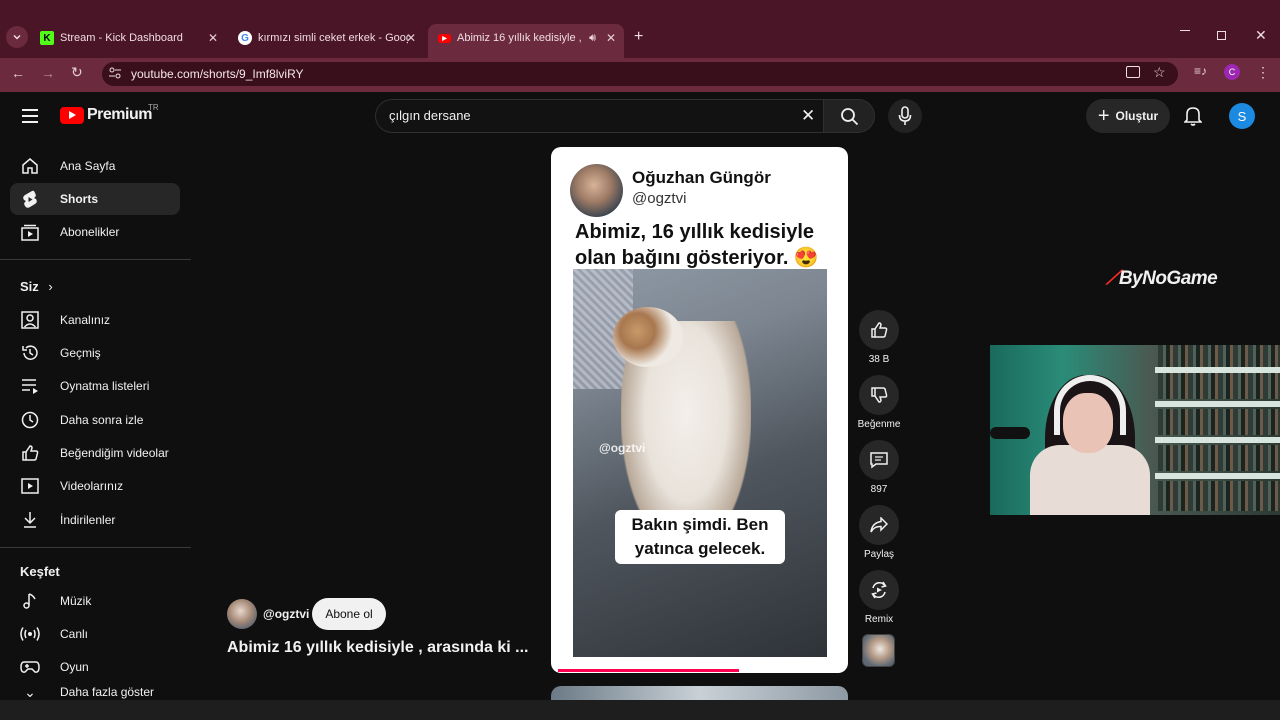  What do you see at coordinates (1162, 279) in the screenshot?
I see `sponsor-logo: ⟋ByNoGame` at bounding box center [1162, 279].